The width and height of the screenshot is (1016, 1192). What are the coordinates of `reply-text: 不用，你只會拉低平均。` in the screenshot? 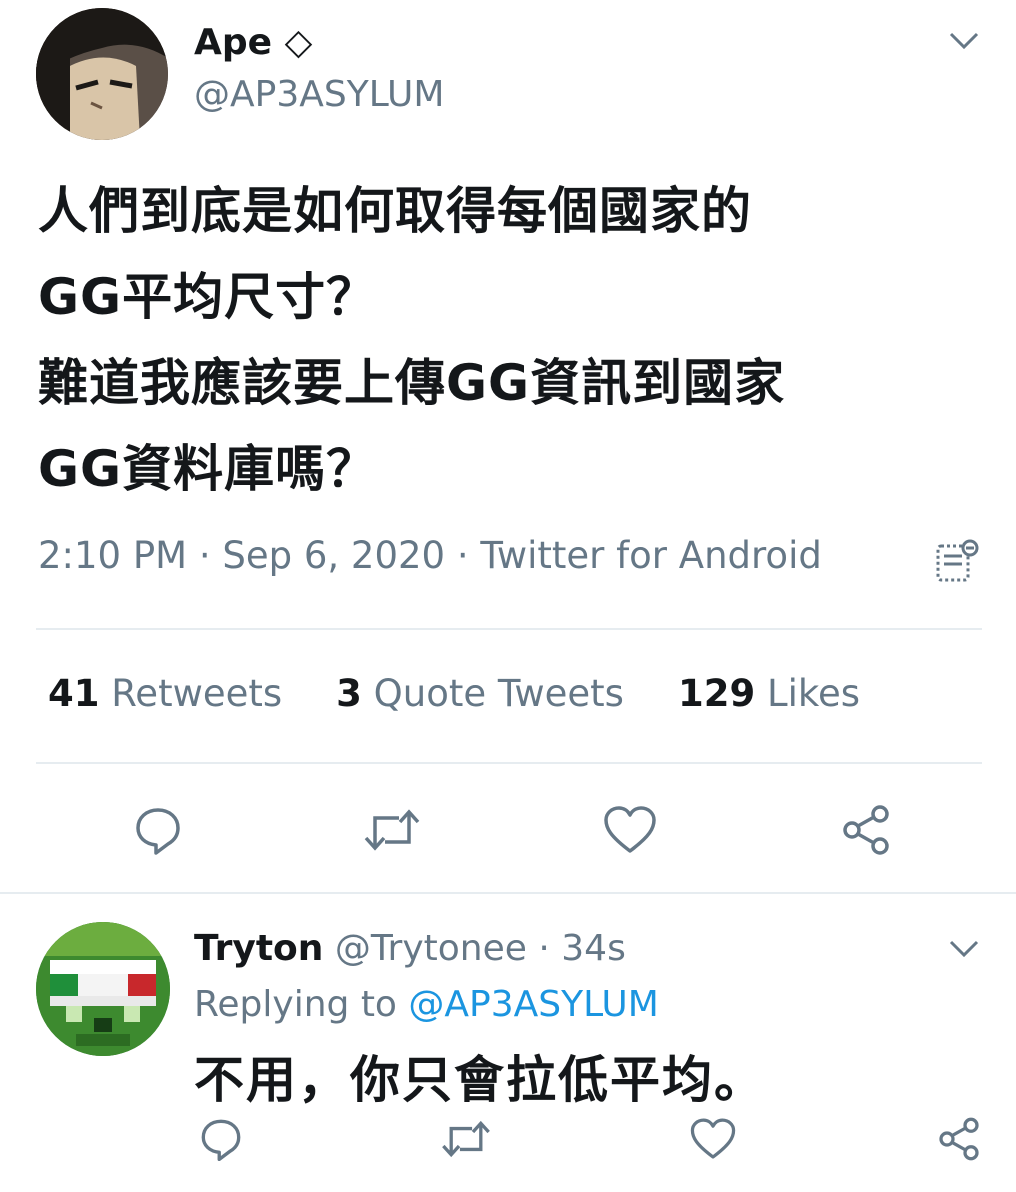 It's located at (480, 1080).